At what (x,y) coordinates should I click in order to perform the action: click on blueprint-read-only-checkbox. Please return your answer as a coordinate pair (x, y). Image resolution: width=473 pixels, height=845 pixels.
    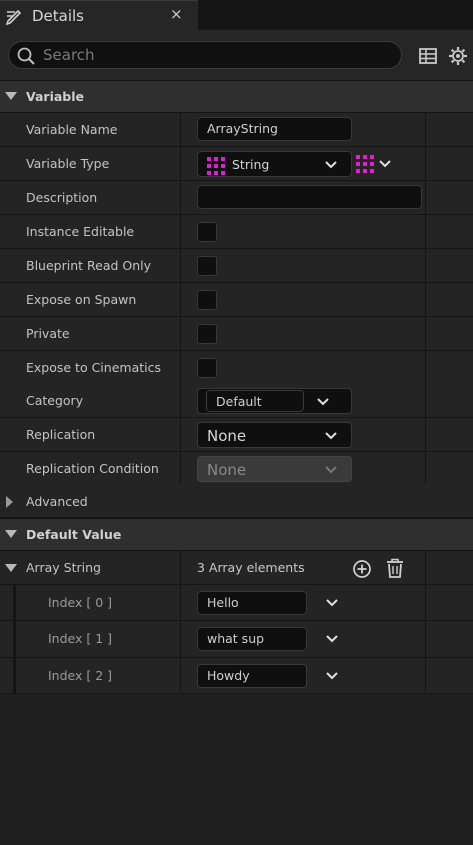
    Looking at the image, I should click on (207, 266).